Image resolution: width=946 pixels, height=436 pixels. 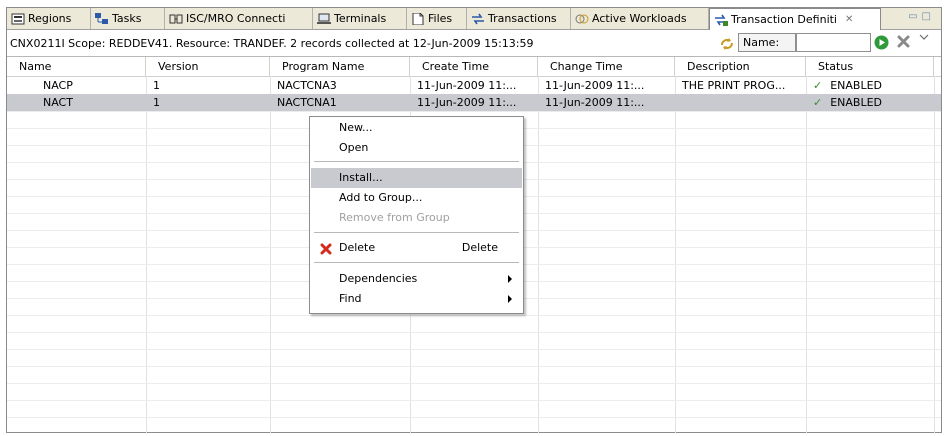 What do you see at coordinates (416, 148) in the screenshot?
I see `menu-item-open: Open` at bounding box center [416, 148].